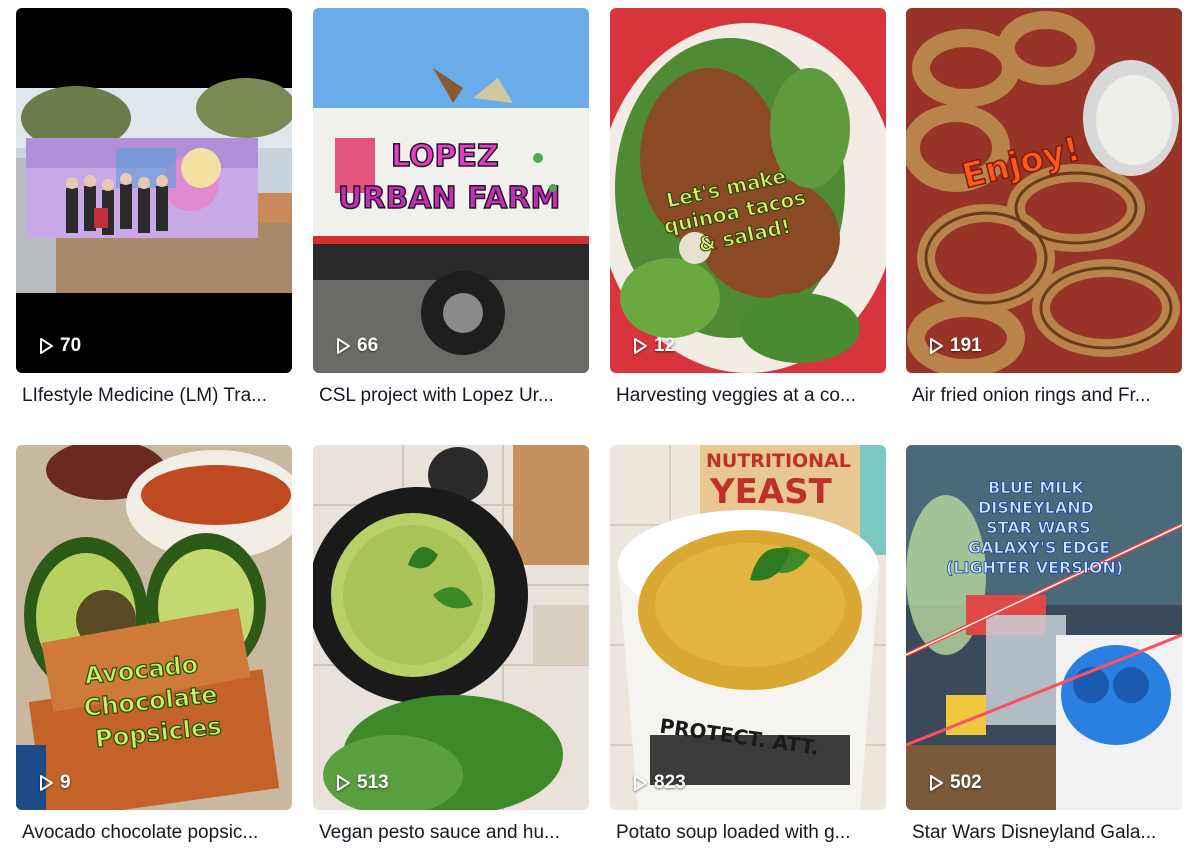  Describe the element at coordinates (445, 156) in the screenshot. I see `thumbnail-overlay-text: LOPEZ` at that location.